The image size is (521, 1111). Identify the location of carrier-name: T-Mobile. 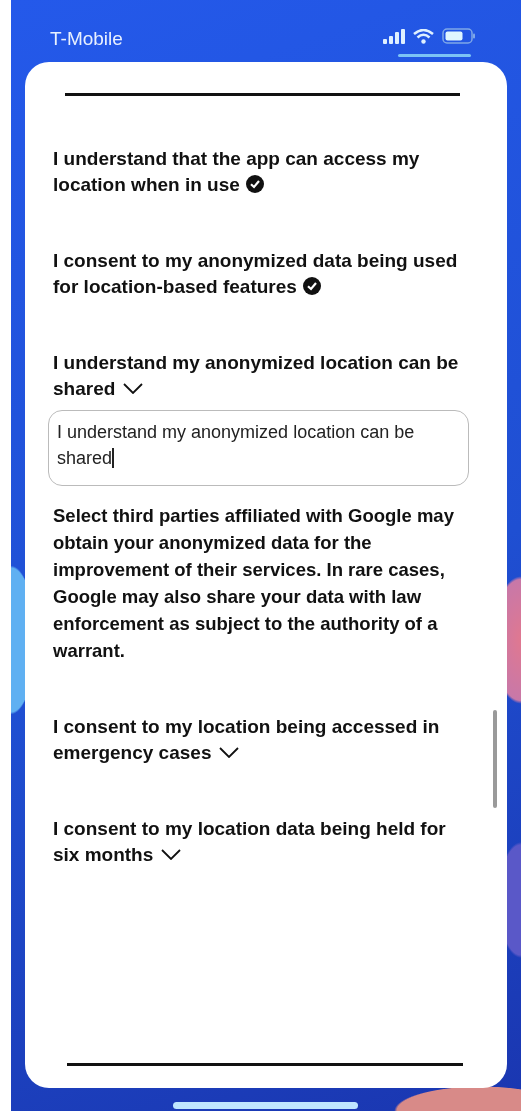
(86, 39).